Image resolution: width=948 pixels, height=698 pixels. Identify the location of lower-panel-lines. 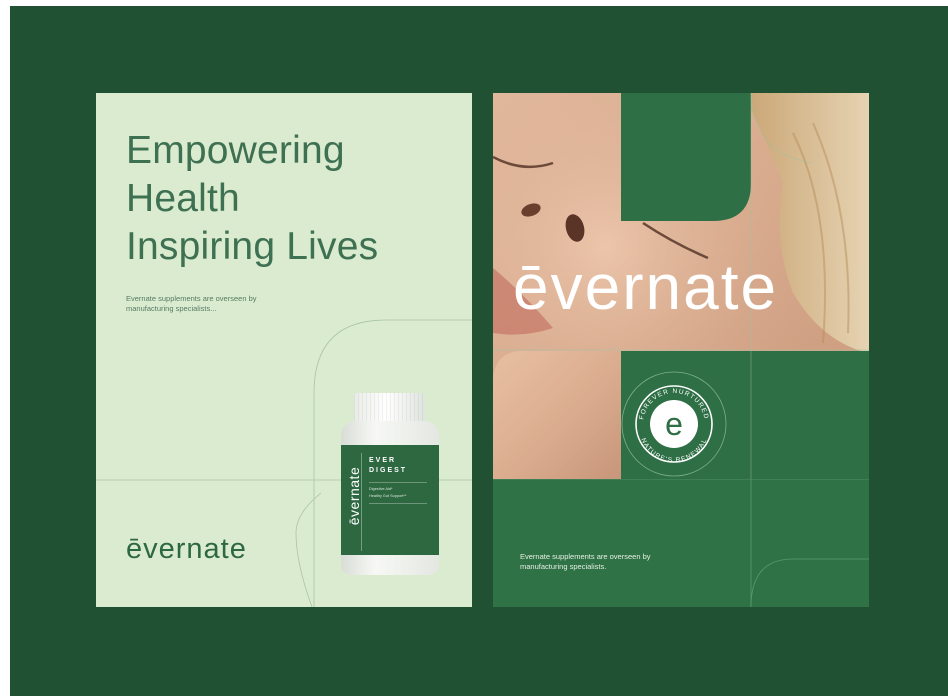
(681, 543).